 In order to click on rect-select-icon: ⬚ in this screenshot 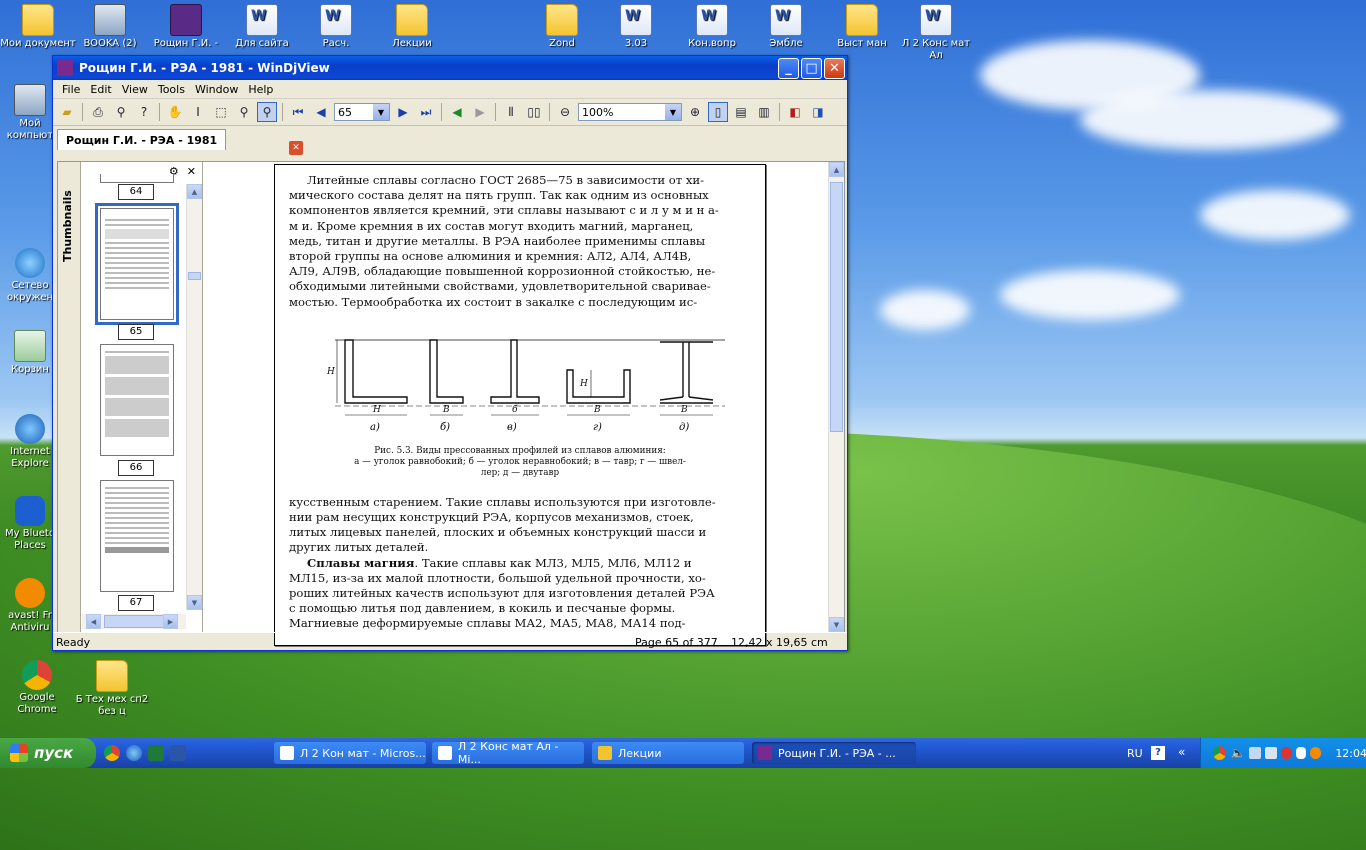, I will do `click(221, 112)`.